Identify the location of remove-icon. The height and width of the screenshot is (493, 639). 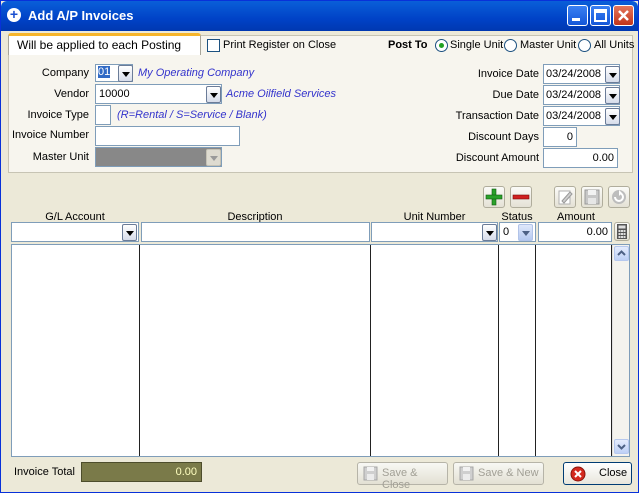
(521, 197).